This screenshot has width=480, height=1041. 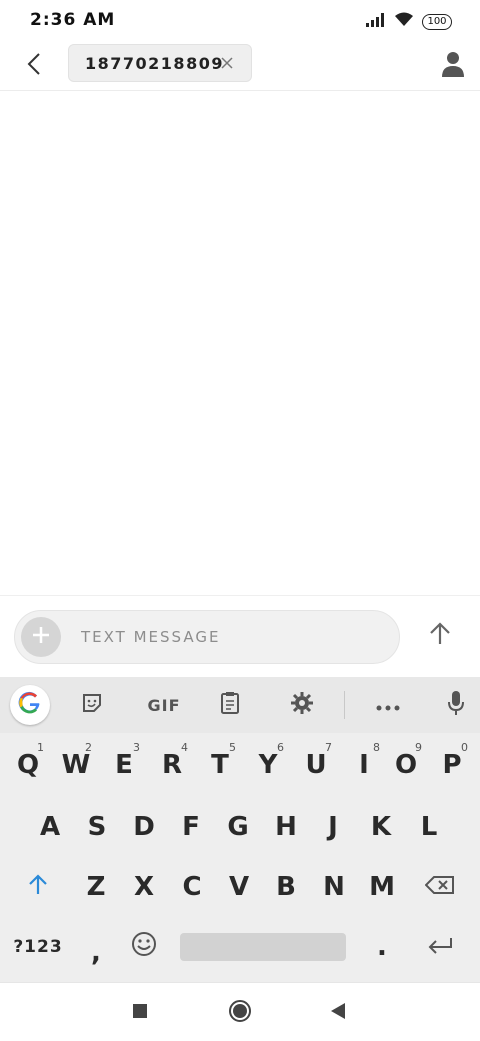 What do you see at coordinates (404, 21) in the screenshot?
I see `wifi-icon` at bounding box center [404, 21].